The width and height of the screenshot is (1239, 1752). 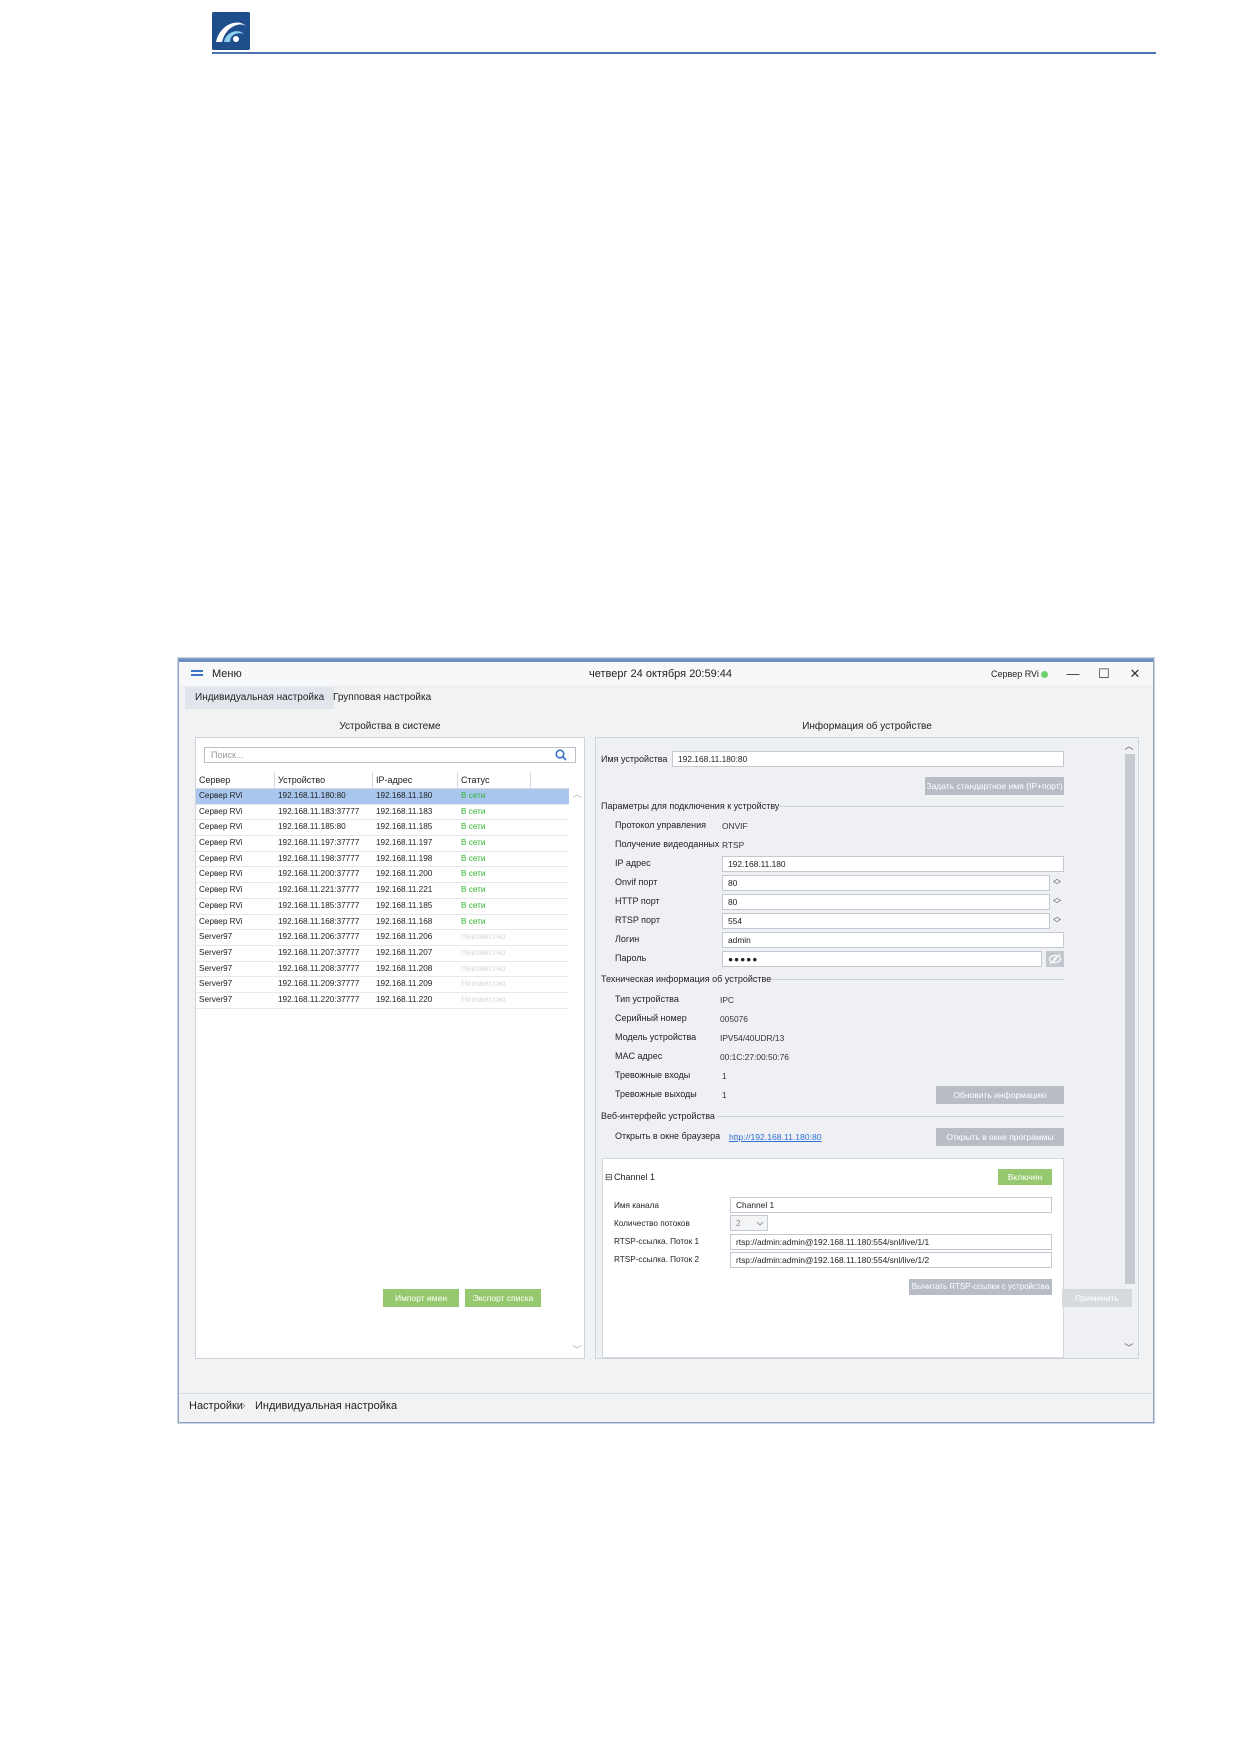 I want to click on minimize-button: —, so click(x=1073, y=674).